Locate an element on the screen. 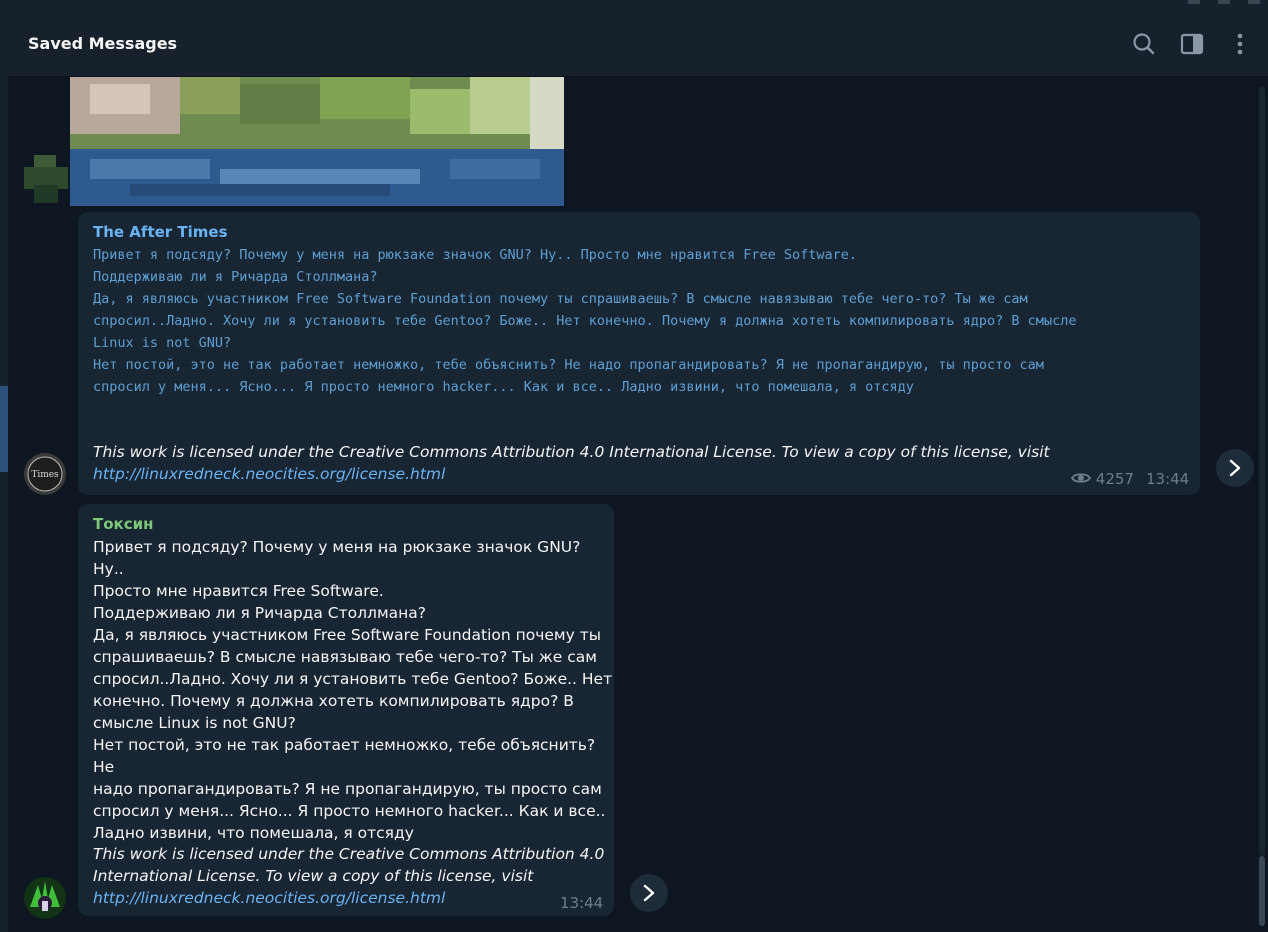  avatar: Times is located at coordinates (45, 474).